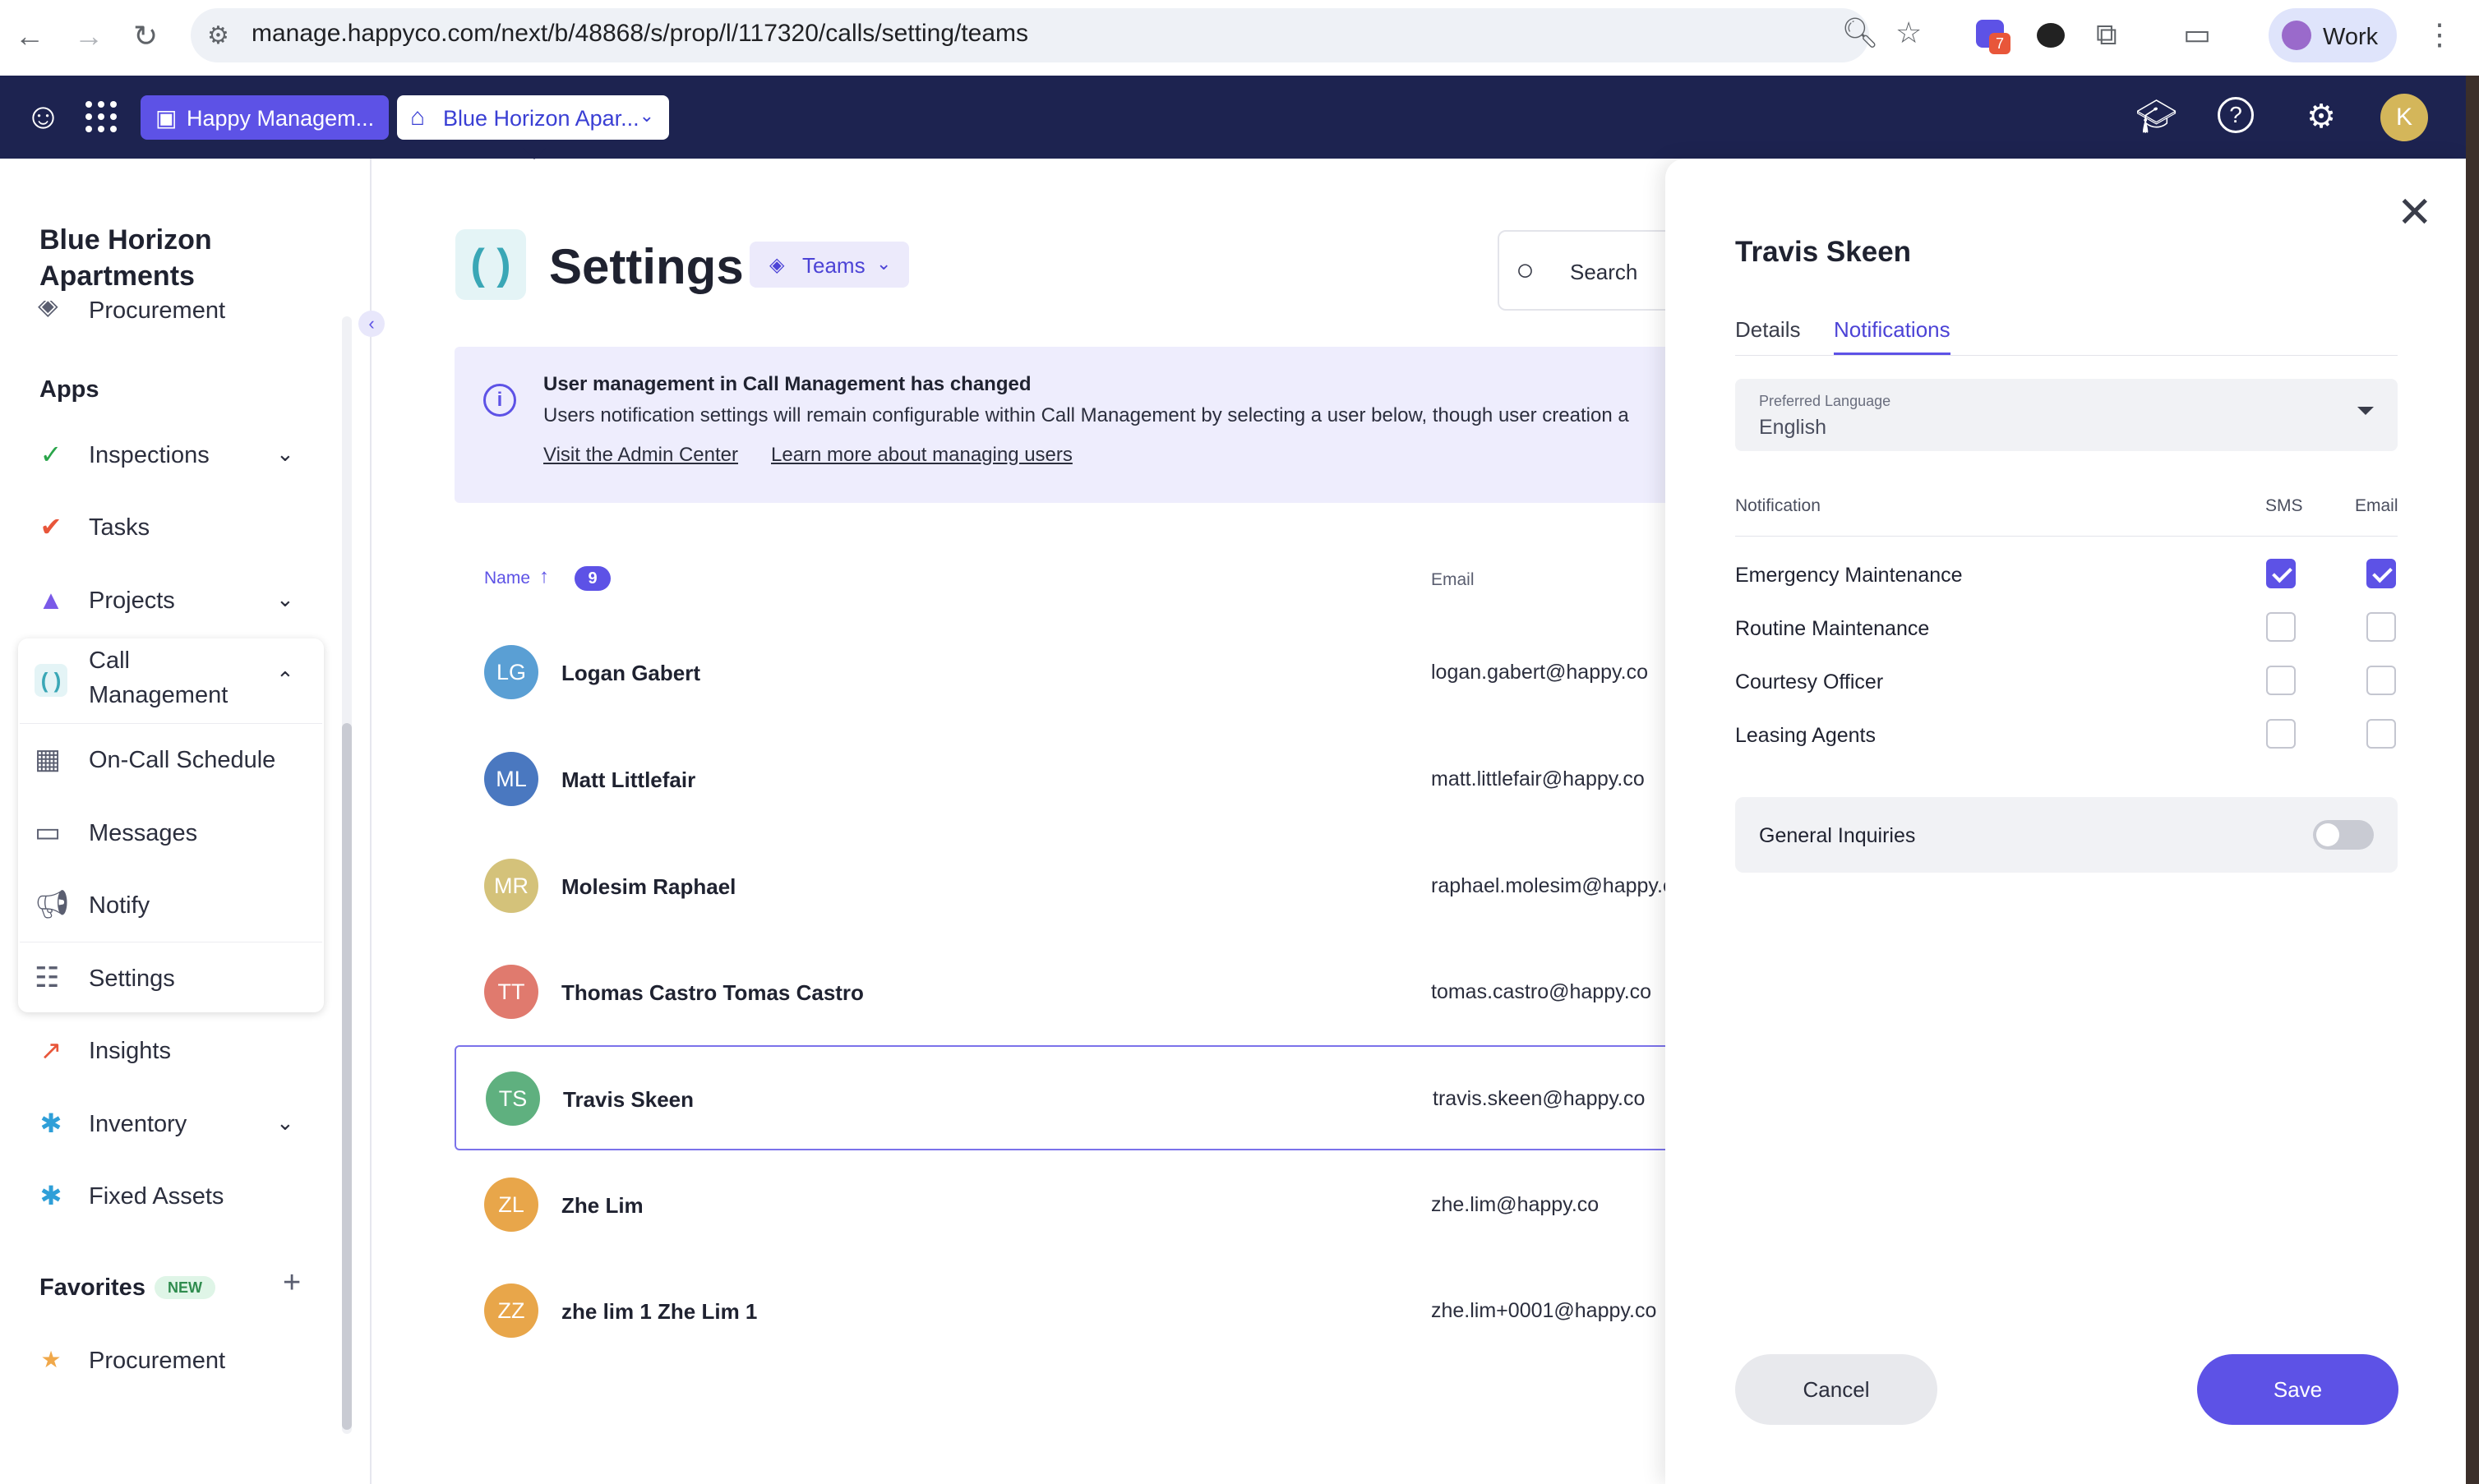 This screenshot has height=1484, width=2479. Describe the element at coordinates (2156, 117) in the screenshot. I see `graduation-cap-icon: 🎓︎` at that location.